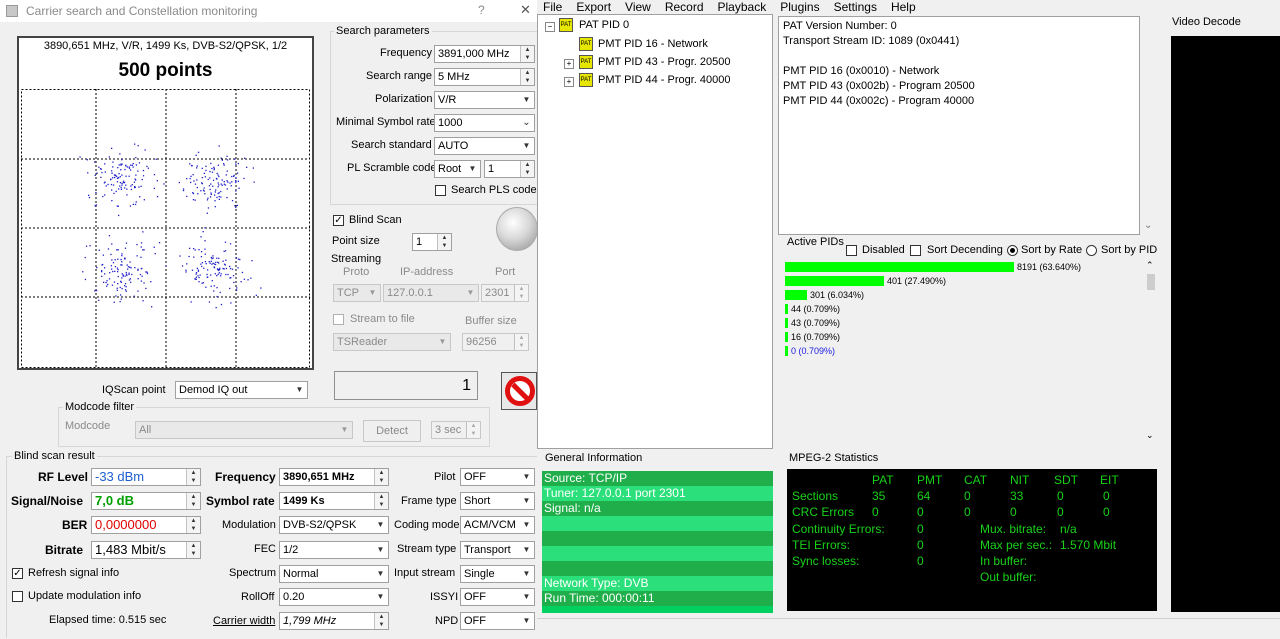 The height and width of the screenshot is (639, 1280). I want to click on pat-info-line: PMT PID 16 (0x0010) - Network, so click(861, 71).